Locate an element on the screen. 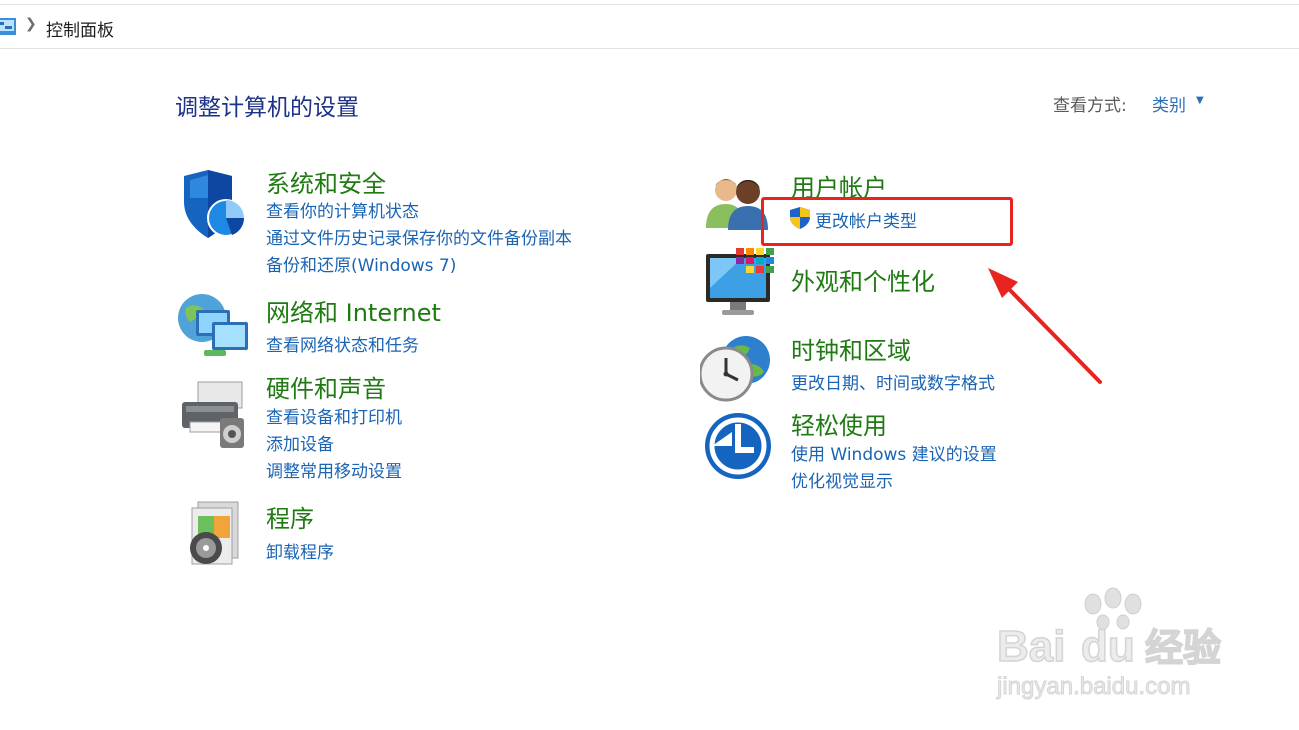 The image size is (1299, 730). link-network-status: 查看网络状态和任务 is located at coordinates (342, 343).